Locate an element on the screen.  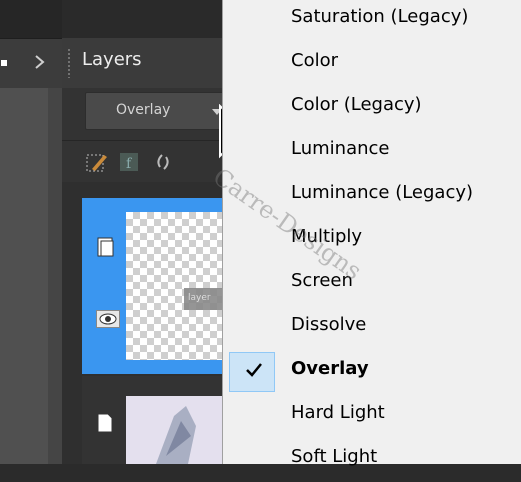
checkmark-icon is located at coordinates (254, 370).